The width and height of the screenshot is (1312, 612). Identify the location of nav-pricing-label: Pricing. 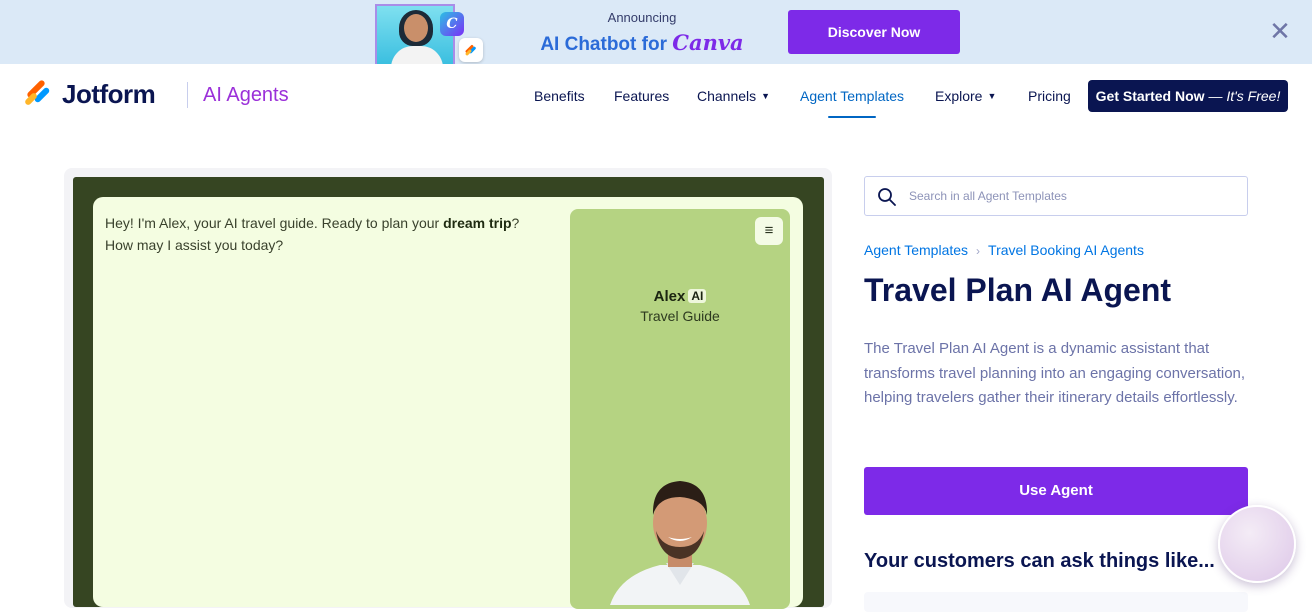
(1049, 96).